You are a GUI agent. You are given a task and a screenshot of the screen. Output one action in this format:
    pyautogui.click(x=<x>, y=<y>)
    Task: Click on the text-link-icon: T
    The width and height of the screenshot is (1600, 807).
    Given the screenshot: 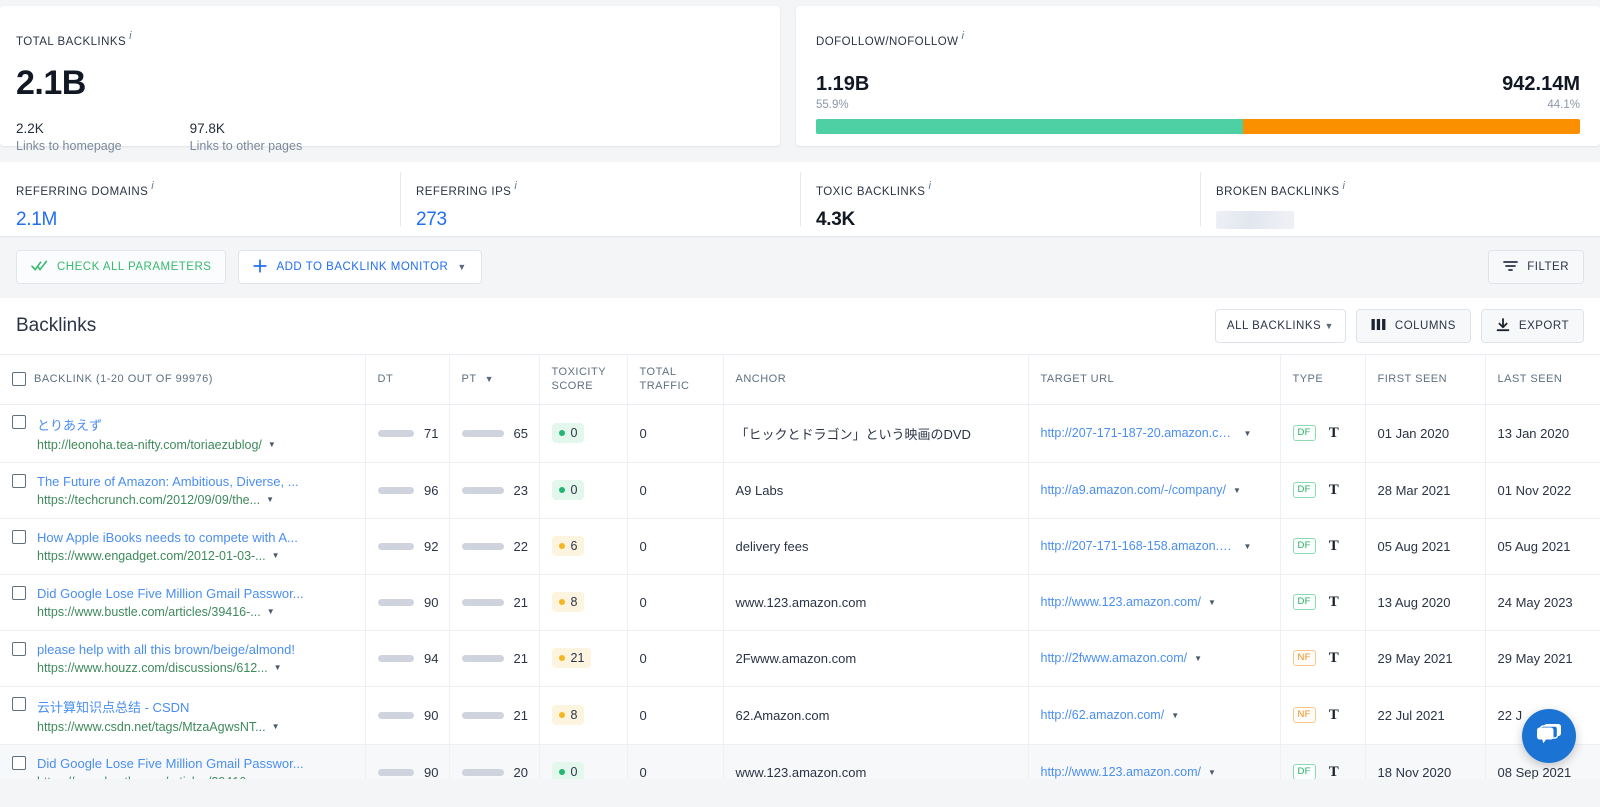 What is the action you would take?
    pyautogui.click(x=1333, y=545)
    